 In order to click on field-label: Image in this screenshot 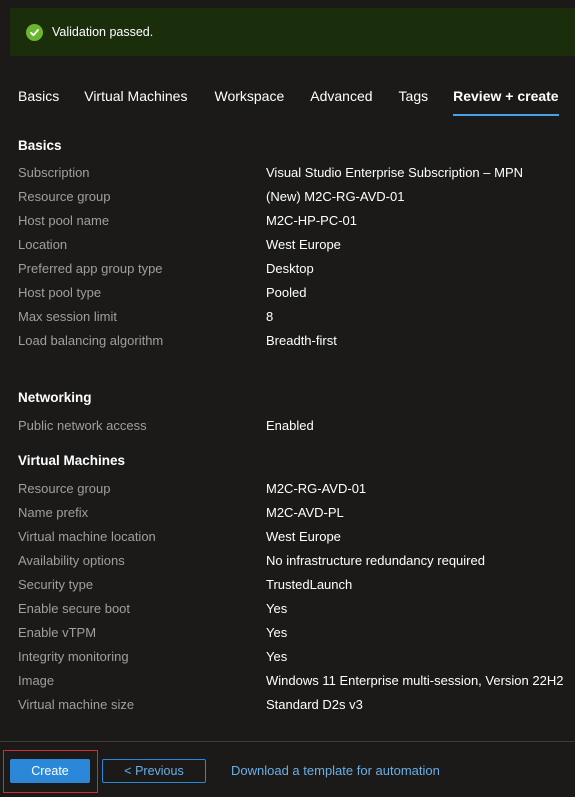, I will do `click(36, 680)`.